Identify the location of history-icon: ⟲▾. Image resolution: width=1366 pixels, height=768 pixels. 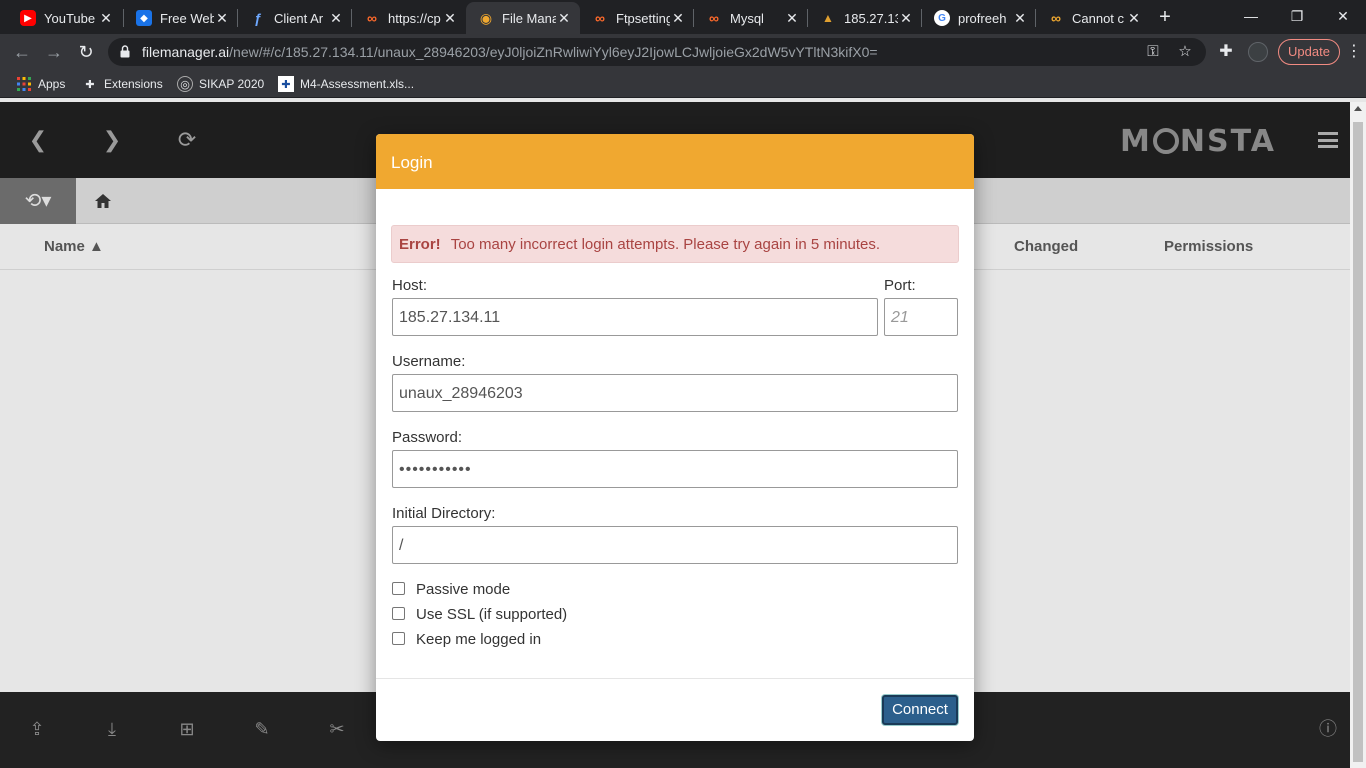
(38, 201).